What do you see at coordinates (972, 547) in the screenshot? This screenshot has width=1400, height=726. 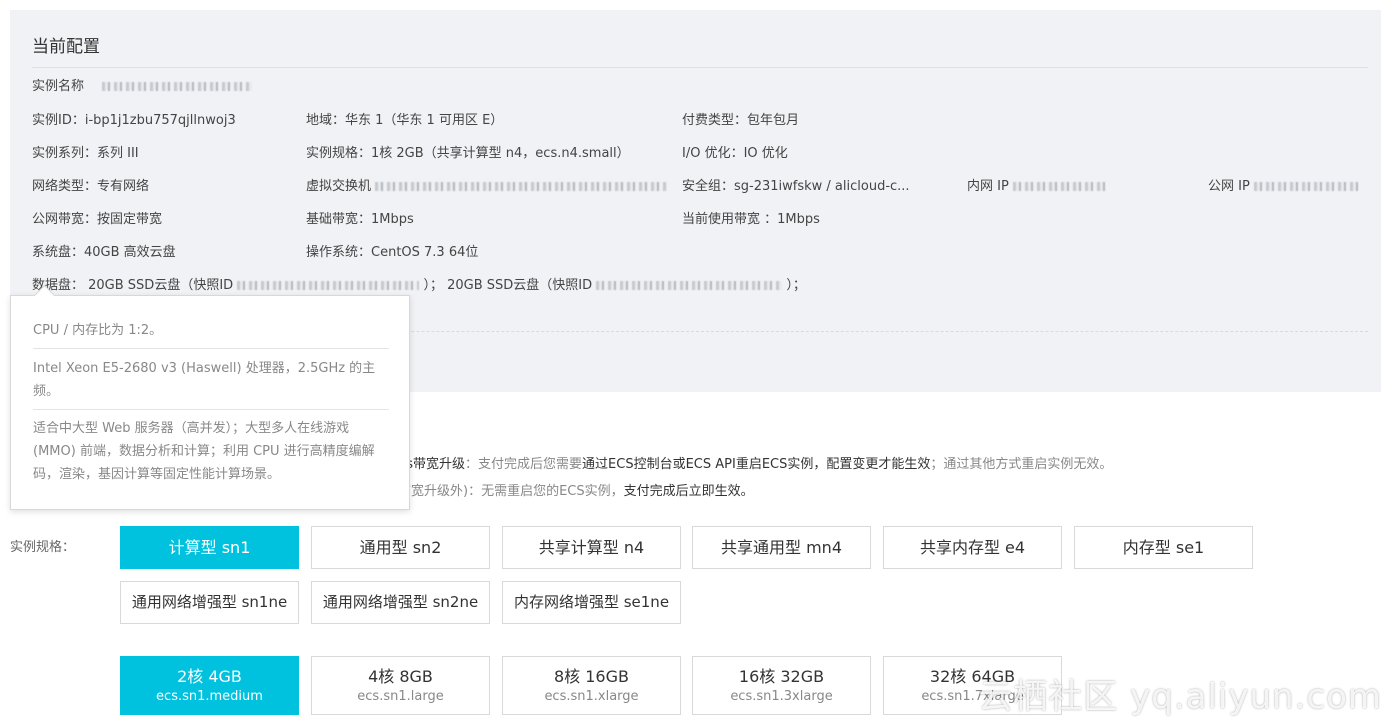 I see `family-option-e4: 共享内存型 e4` at bounding box center [972, 547].